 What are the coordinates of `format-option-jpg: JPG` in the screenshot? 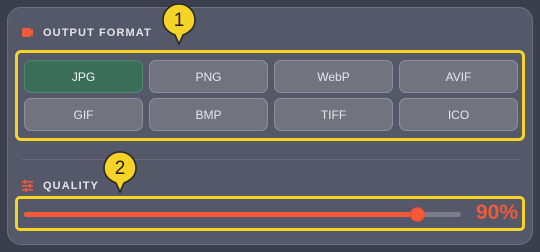 It's located at (83, 76).